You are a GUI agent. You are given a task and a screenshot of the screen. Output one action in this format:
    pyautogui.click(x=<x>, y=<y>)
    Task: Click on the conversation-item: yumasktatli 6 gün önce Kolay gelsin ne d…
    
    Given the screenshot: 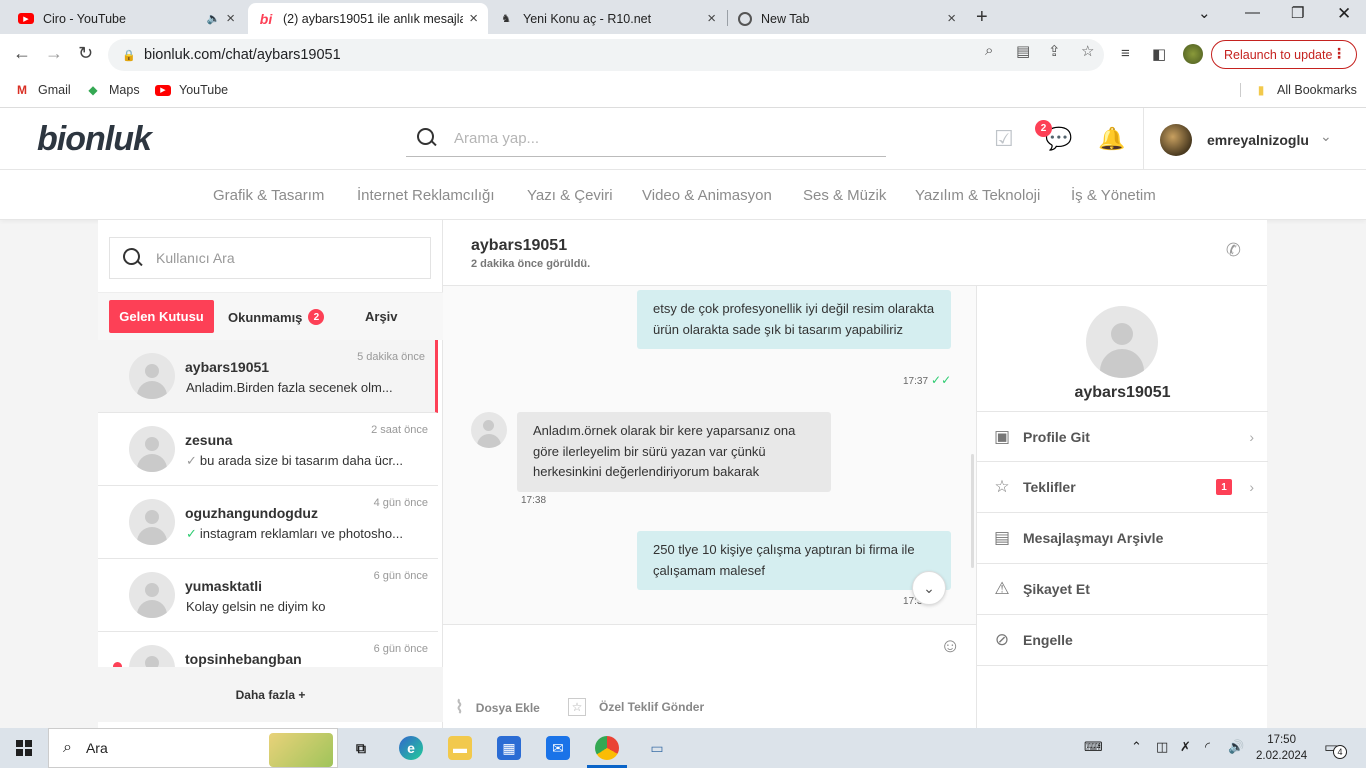 What is the action you would take?
    pyautogui.click(x=268, y=595)
    